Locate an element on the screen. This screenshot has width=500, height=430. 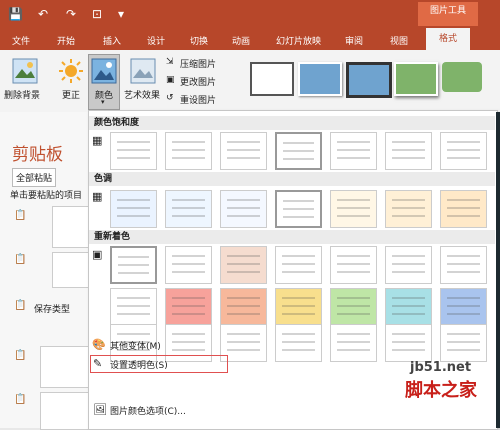
remove-background-icon is located at coordinates (25, 71).